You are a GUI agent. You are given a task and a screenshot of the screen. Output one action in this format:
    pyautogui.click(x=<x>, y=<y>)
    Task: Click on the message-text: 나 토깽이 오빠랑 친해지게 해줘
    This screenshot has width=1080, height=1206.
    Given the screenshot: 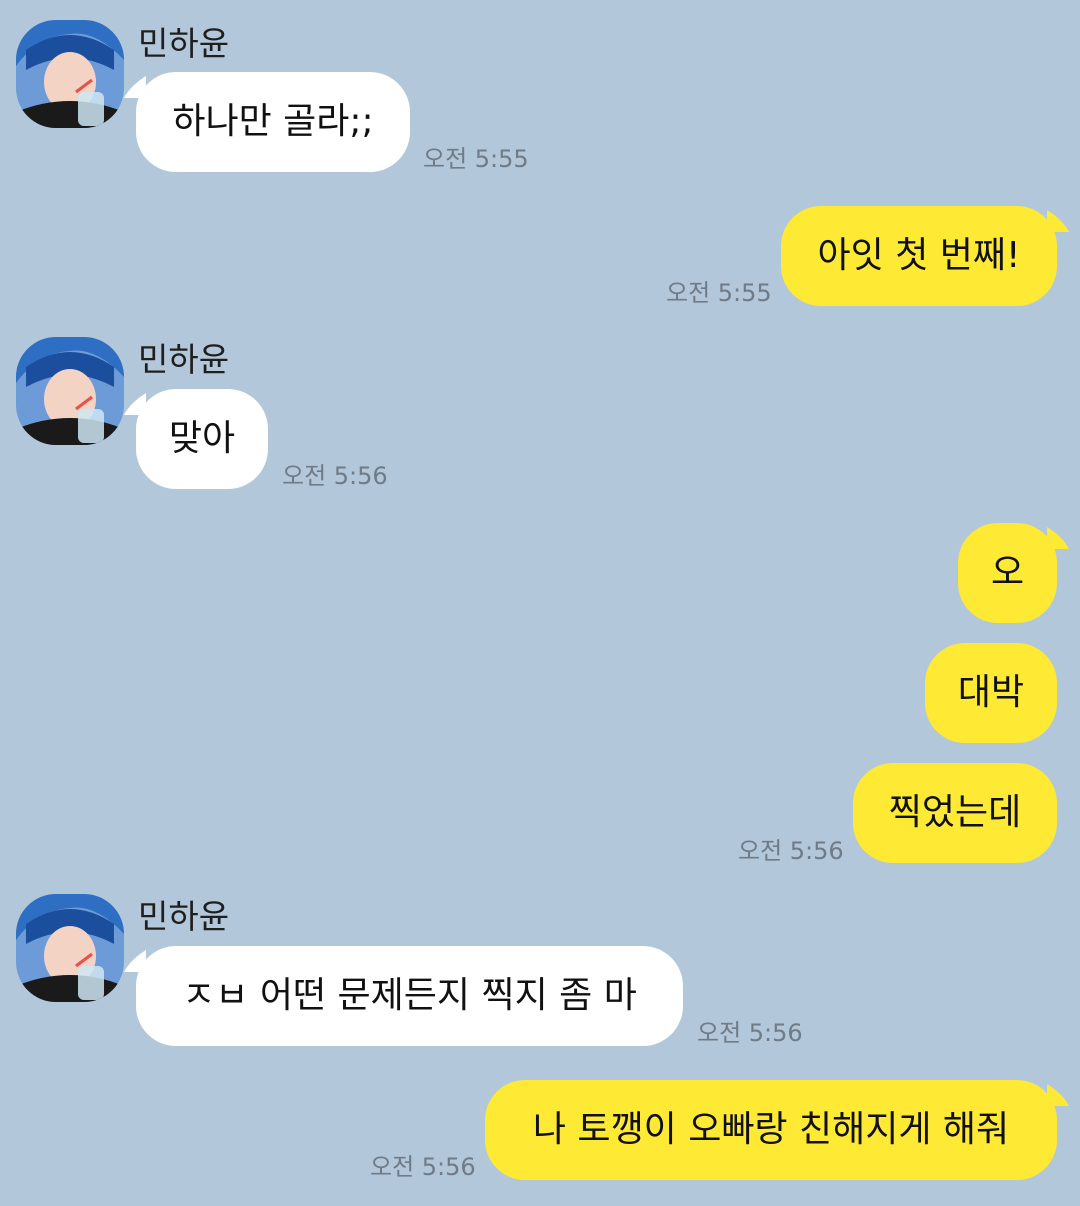 What is the action you would take?
    pyautogui.click(x=771, y=1129)
    